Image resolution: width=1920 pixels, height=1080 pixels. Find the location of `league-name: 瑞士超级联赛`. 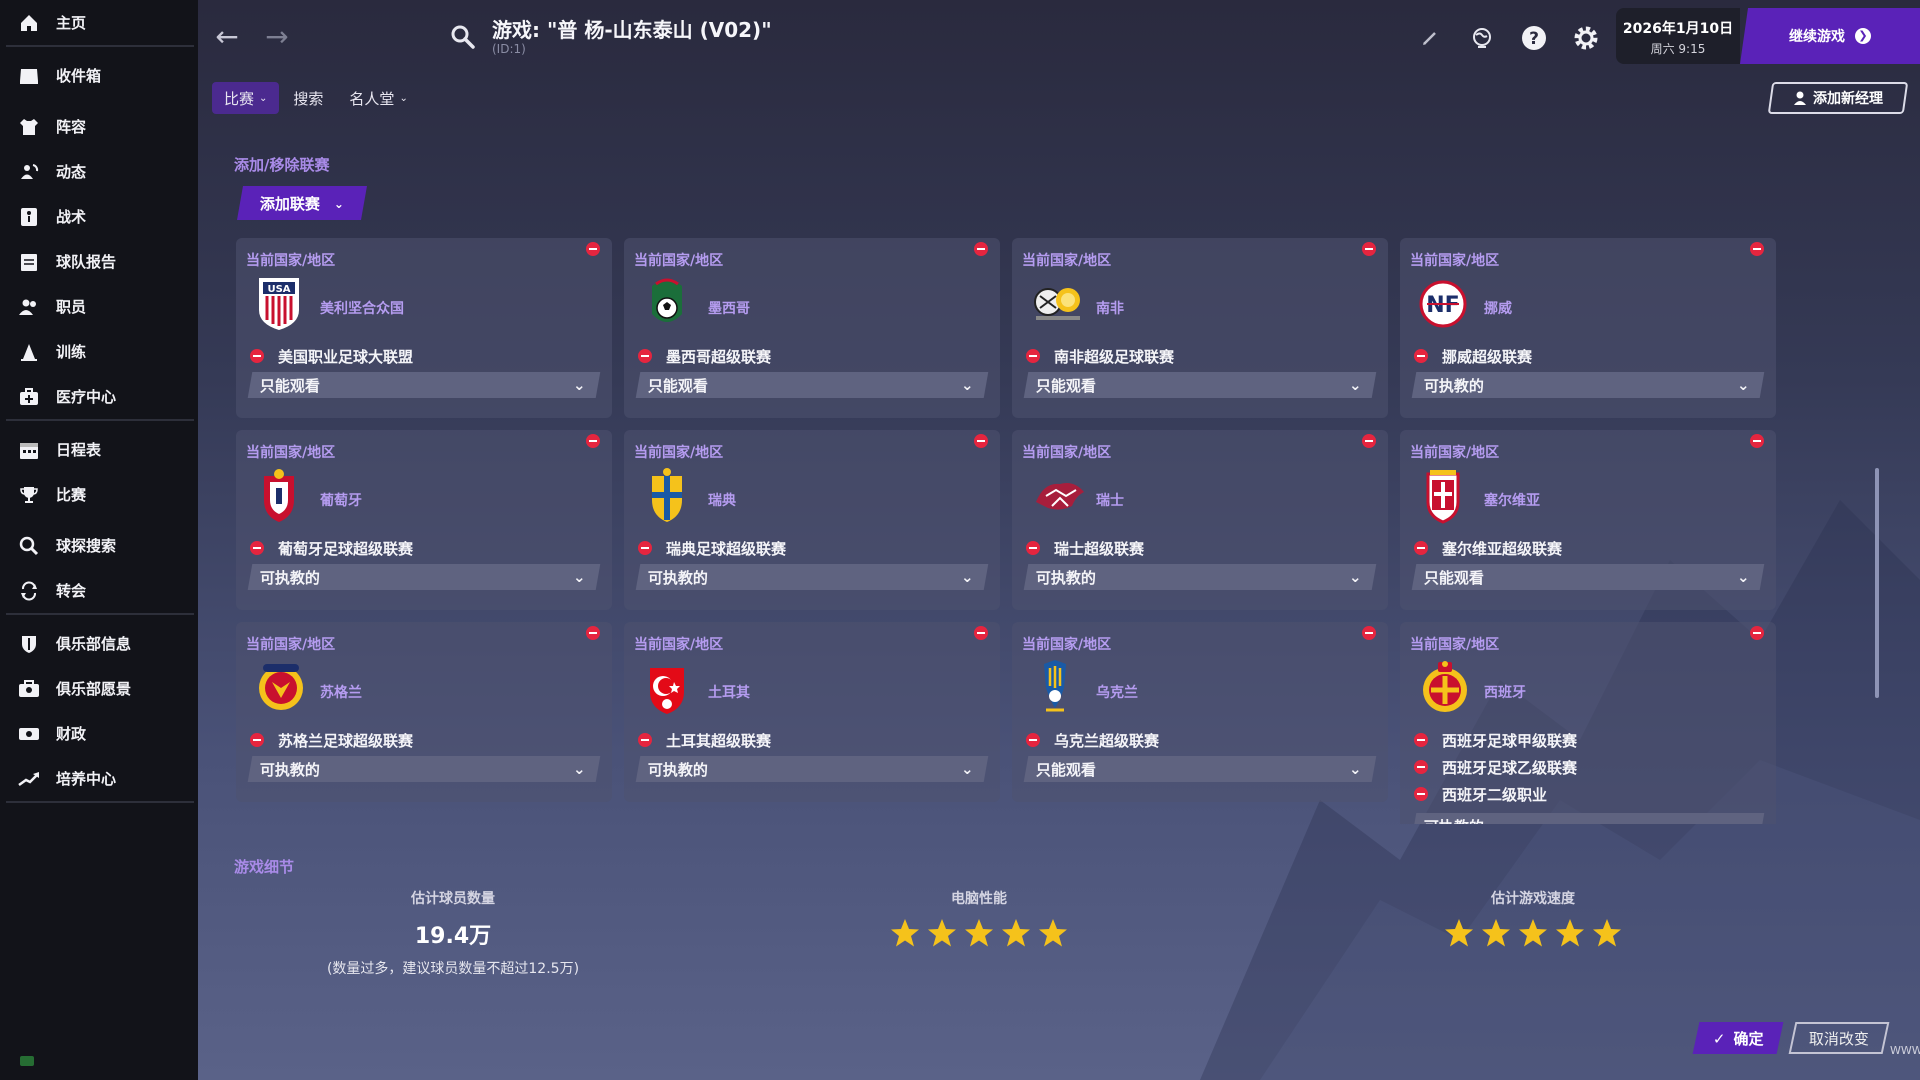

league-name: 瑞士超级联赛 is located at coordinates (1099, 548).